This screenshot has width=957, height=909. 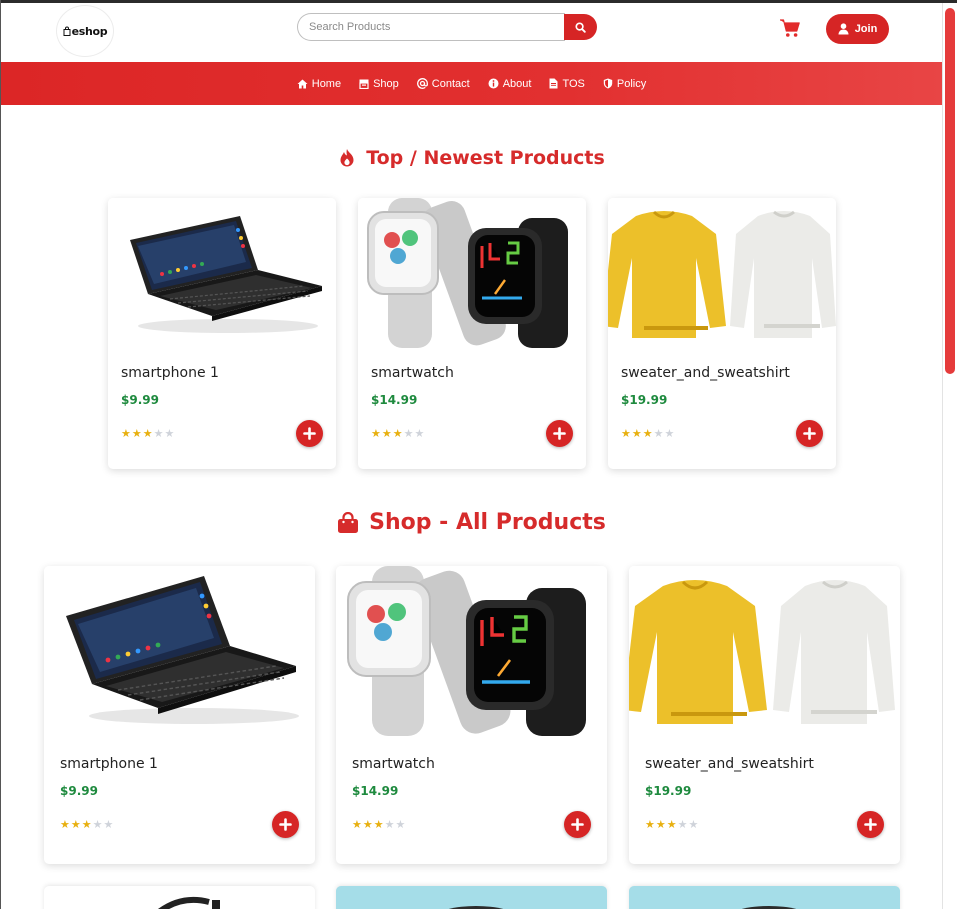 I want to click on join-label: Join, so click(x=866, y=29).